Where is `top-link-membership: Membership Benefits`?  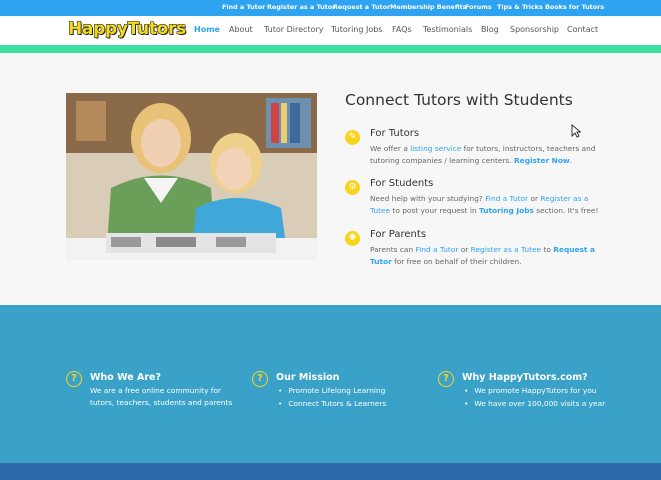 top-link-membership: Membership Benefits is located at coordinates (428, 7).